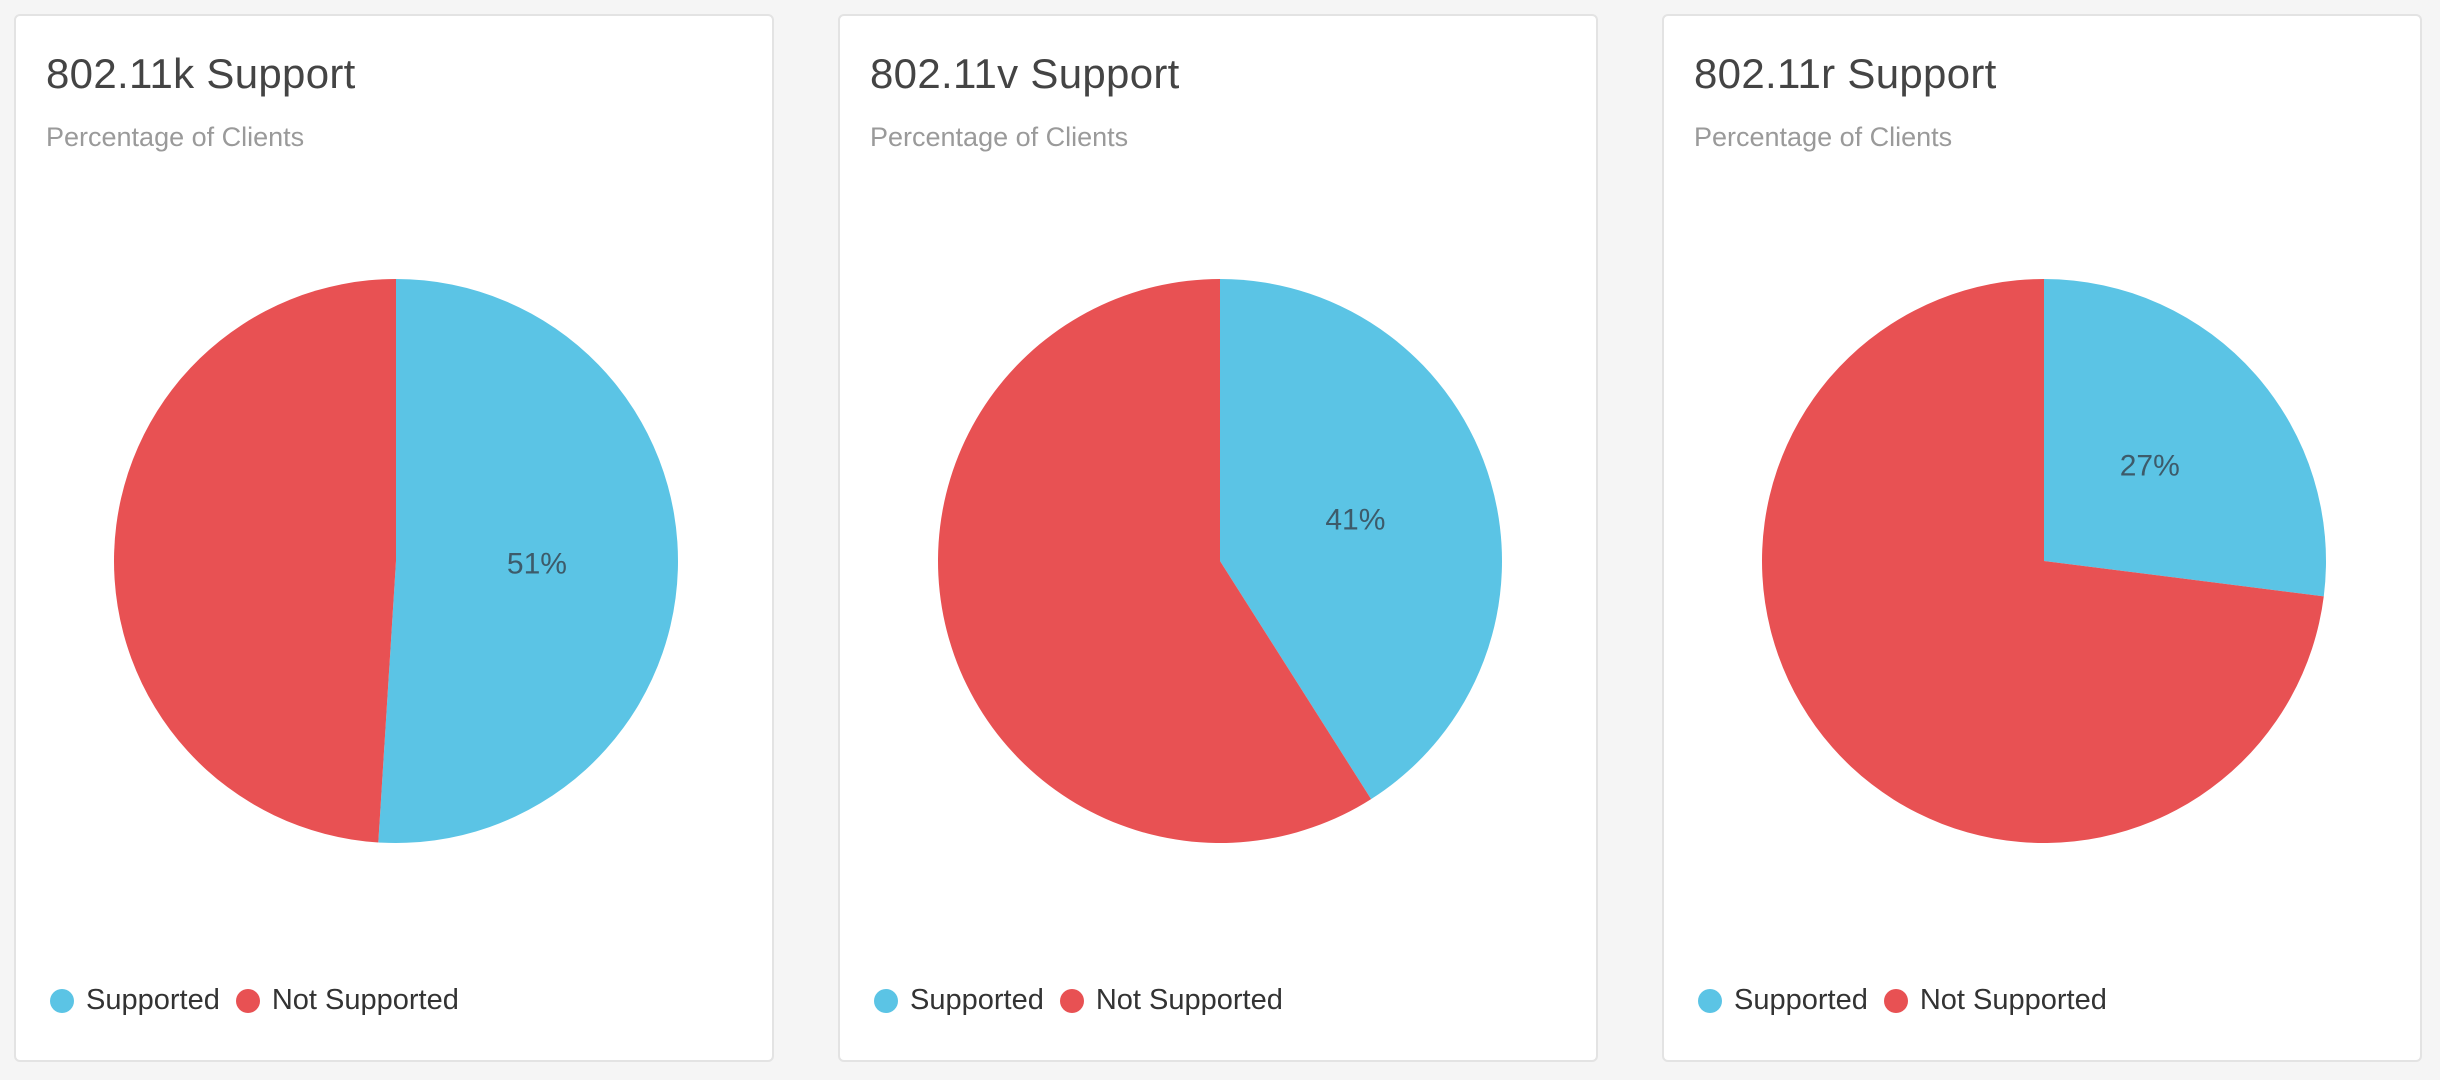 The image size is (2440, 1080). Describe the element at coordinates (2150, 466) in the screenshot. I see `pie-data-label: 27%` at that location.